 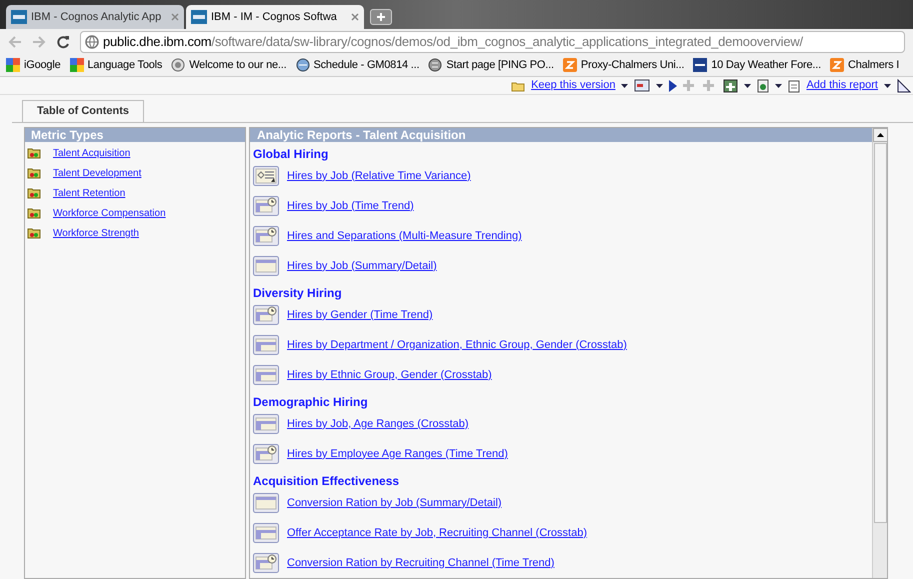 I want to click on bookmark: iGoogle, so click(x=33, y=65).